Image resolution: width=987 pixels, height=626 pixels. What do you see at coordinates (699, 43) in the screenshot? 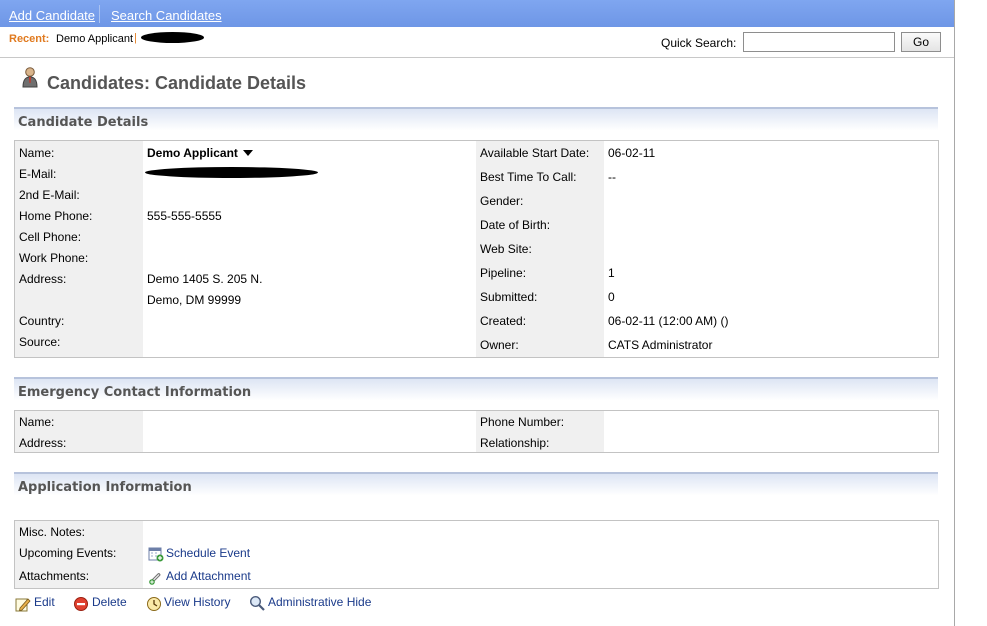
I see `quick-search-label: Quick Search:` at bounding box center [699, 43].